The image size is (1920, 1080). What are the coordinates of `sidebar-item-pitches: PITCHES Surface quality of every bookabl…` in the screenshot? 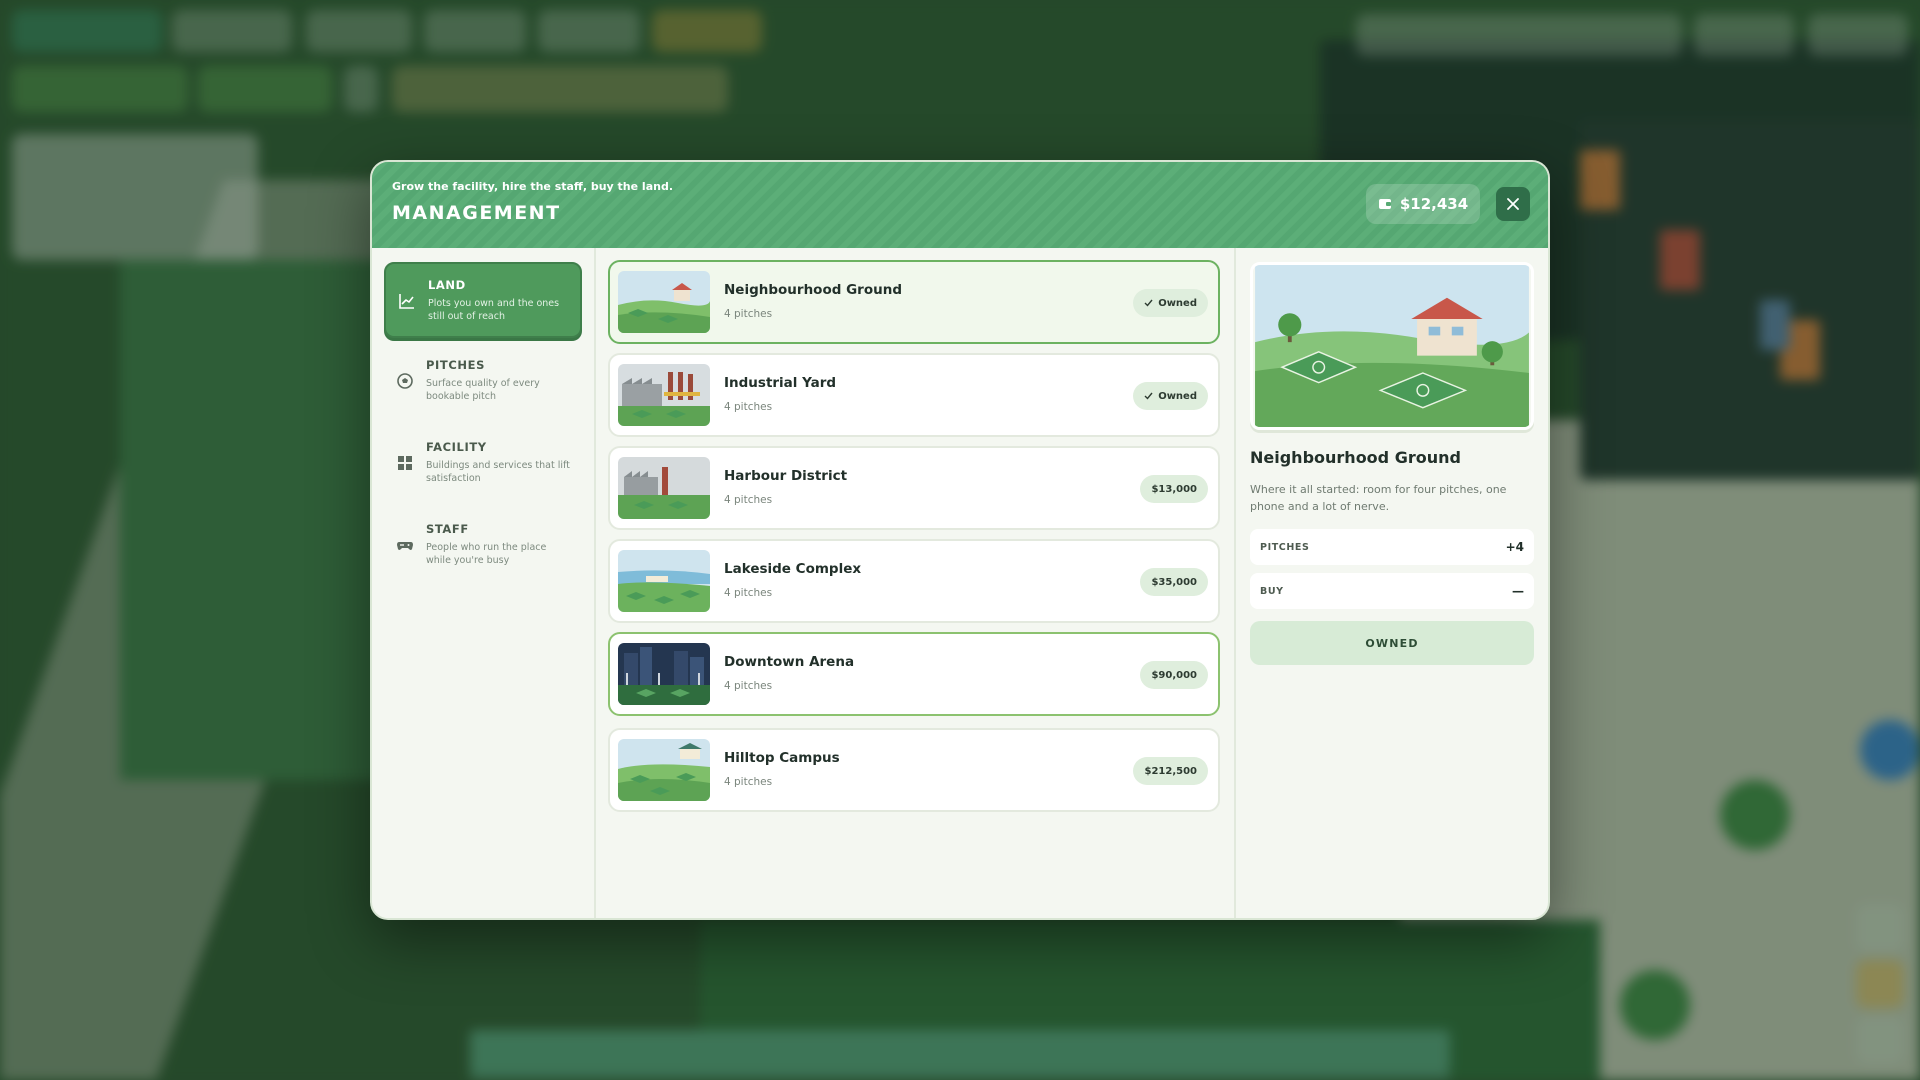 It's located at (483, 382).